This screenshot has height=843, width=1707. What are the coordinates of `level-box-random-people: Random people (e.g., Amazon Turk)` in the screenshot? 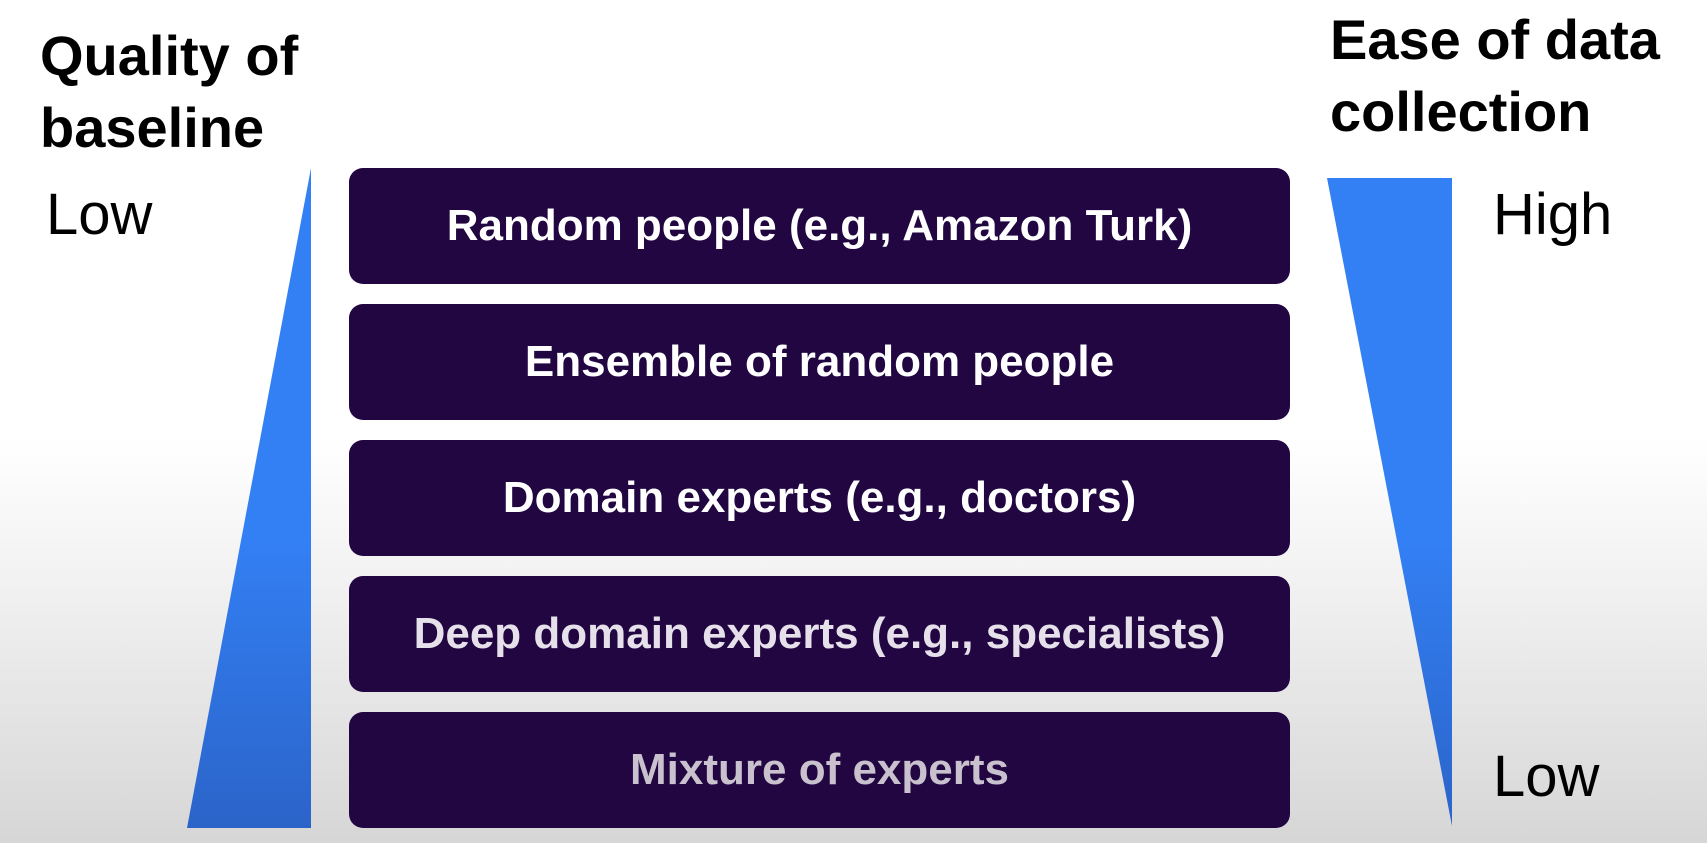 It's located at (819, 226).